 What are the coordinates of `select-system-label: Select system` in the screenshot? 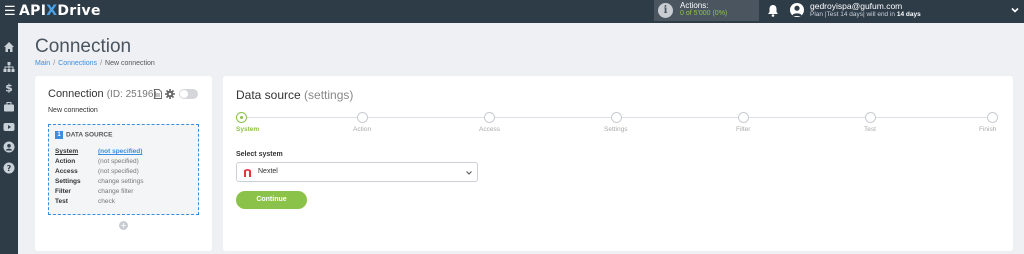 It's located at (259, 154).